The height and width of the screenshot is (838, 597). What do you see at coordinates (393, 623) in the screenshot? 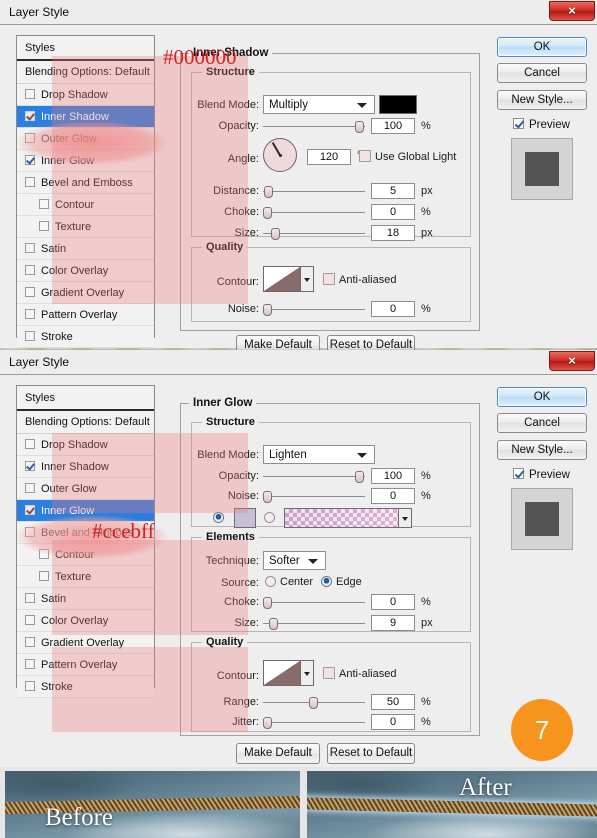
I see `size-input: 9` at bounding box center [393, 623].